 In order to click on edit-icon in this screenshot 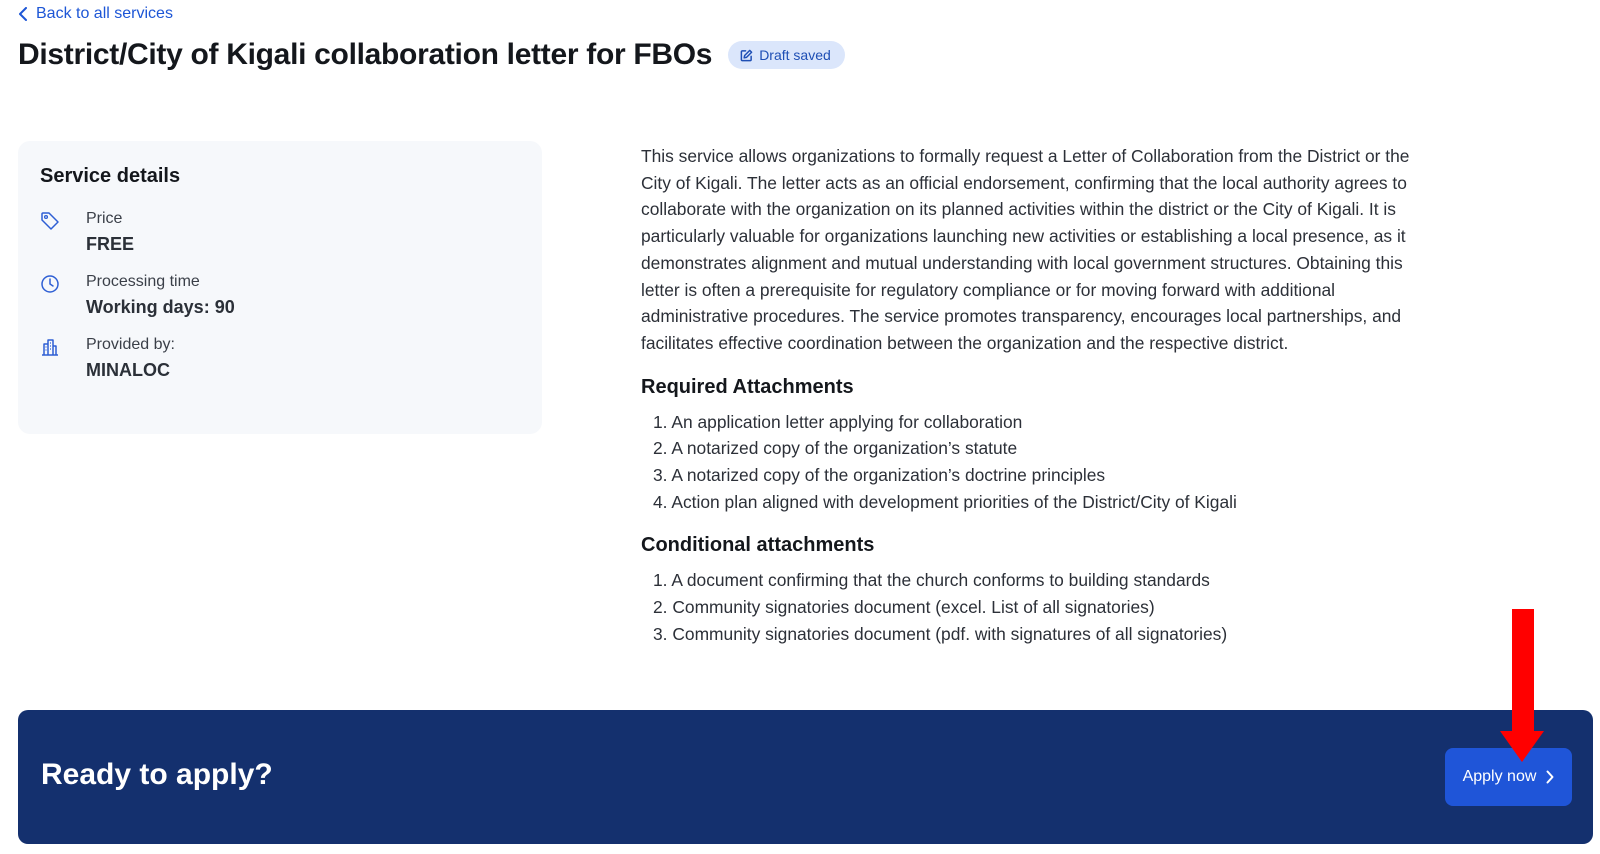, I will do `click(746, 55)`.